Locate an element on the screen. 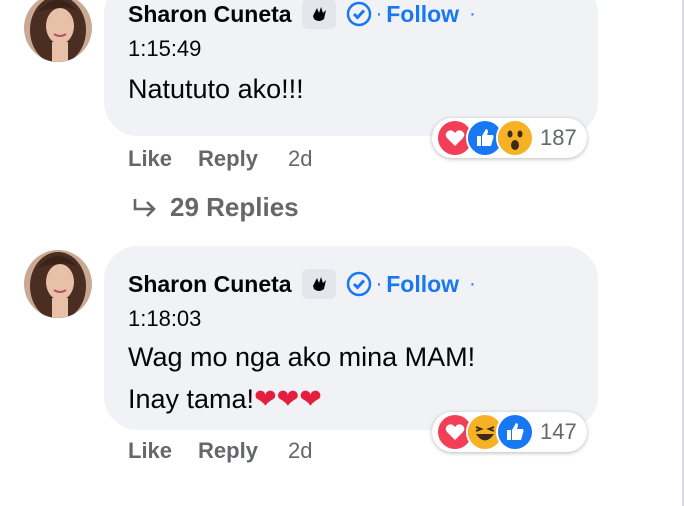 This screenshot has width=684, height=506. view-replies-button: 29 Replies is located at coordinates (215, 207).